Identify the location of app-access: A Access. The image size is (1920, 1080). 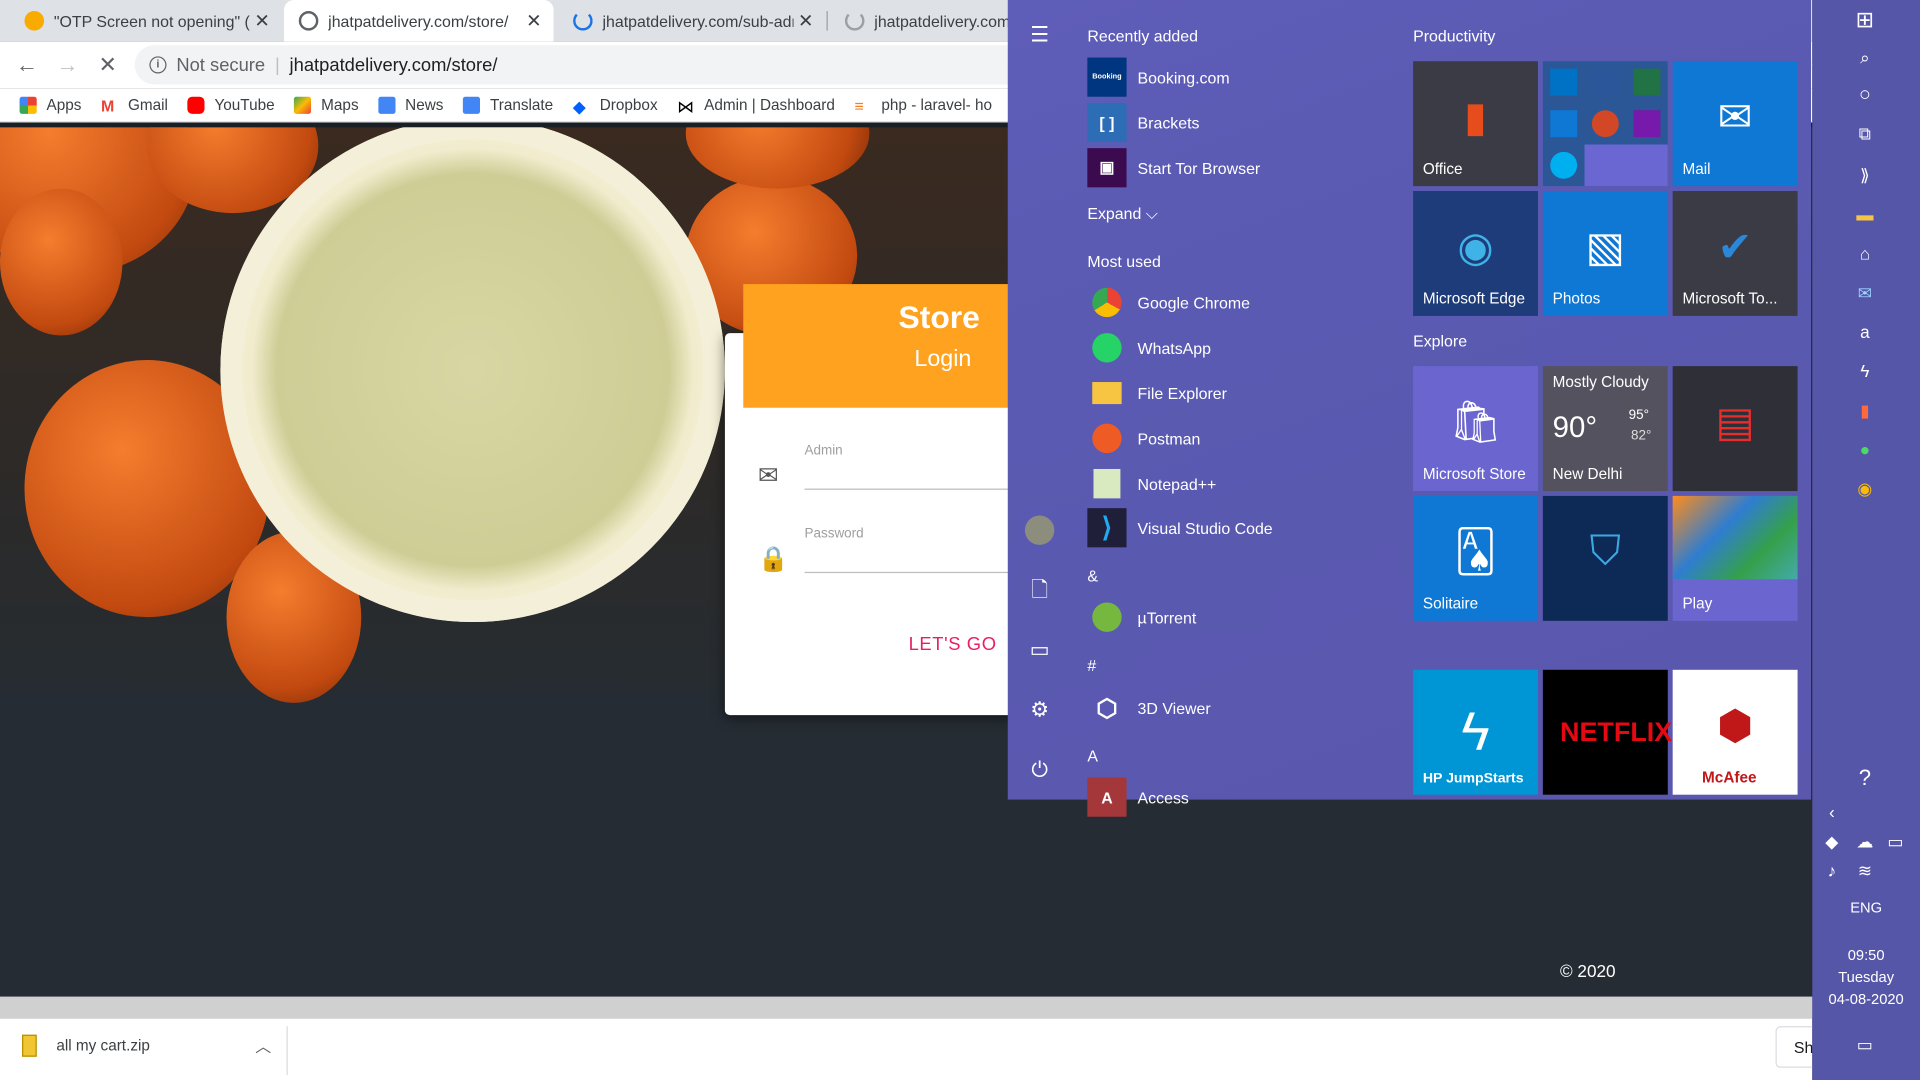
(1138, 797).